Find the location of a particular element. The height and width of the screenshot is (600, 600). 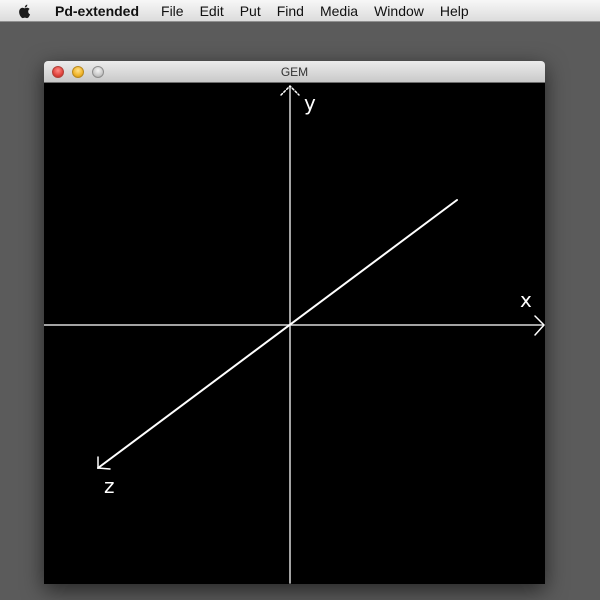

window-titlebar: GEM is located at coordinates (294, 72).